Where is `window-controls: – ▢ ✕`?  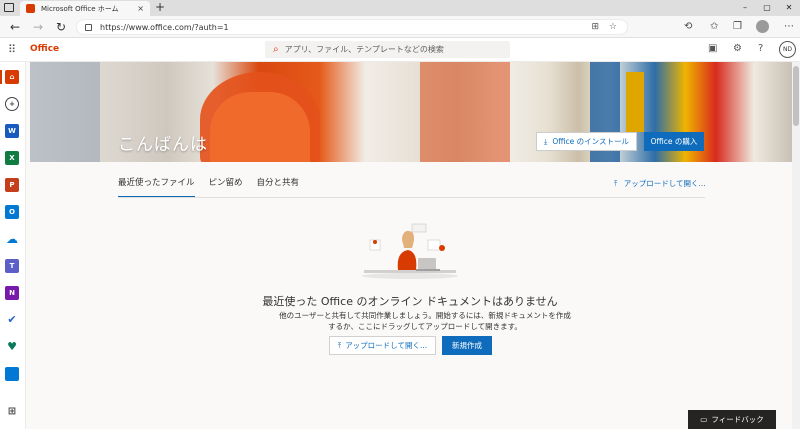
window-controls: – ▢ ✕ is located at coordinates (767, 7).